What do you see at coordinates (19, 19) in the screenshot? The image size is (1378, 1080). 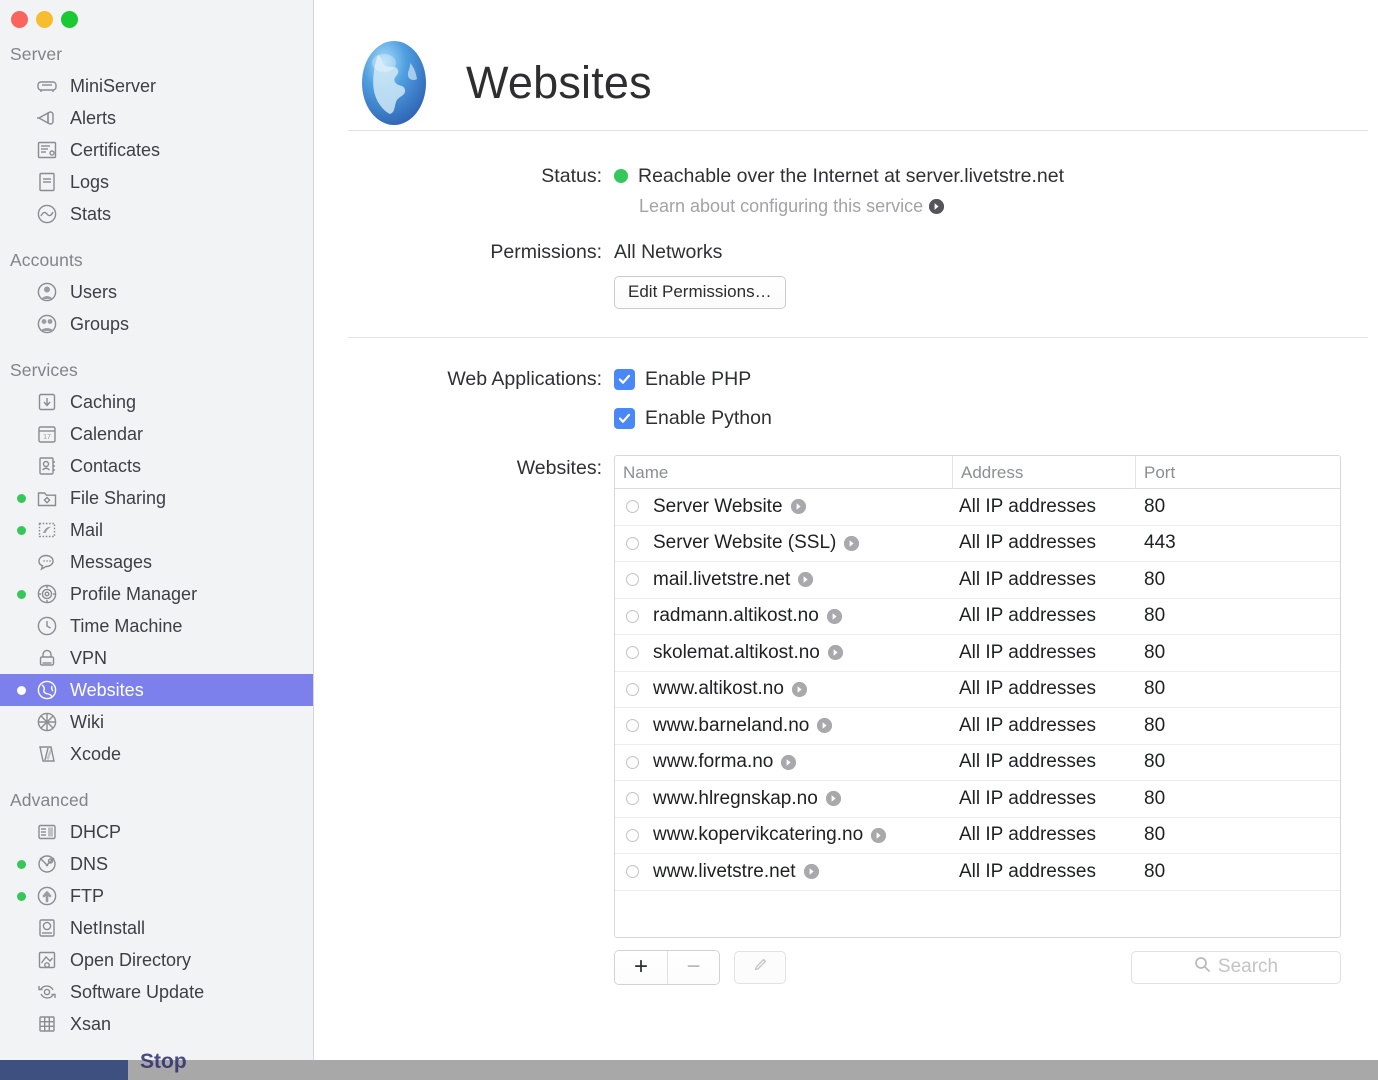 I see `close-button` at bounding box center [19, 19].